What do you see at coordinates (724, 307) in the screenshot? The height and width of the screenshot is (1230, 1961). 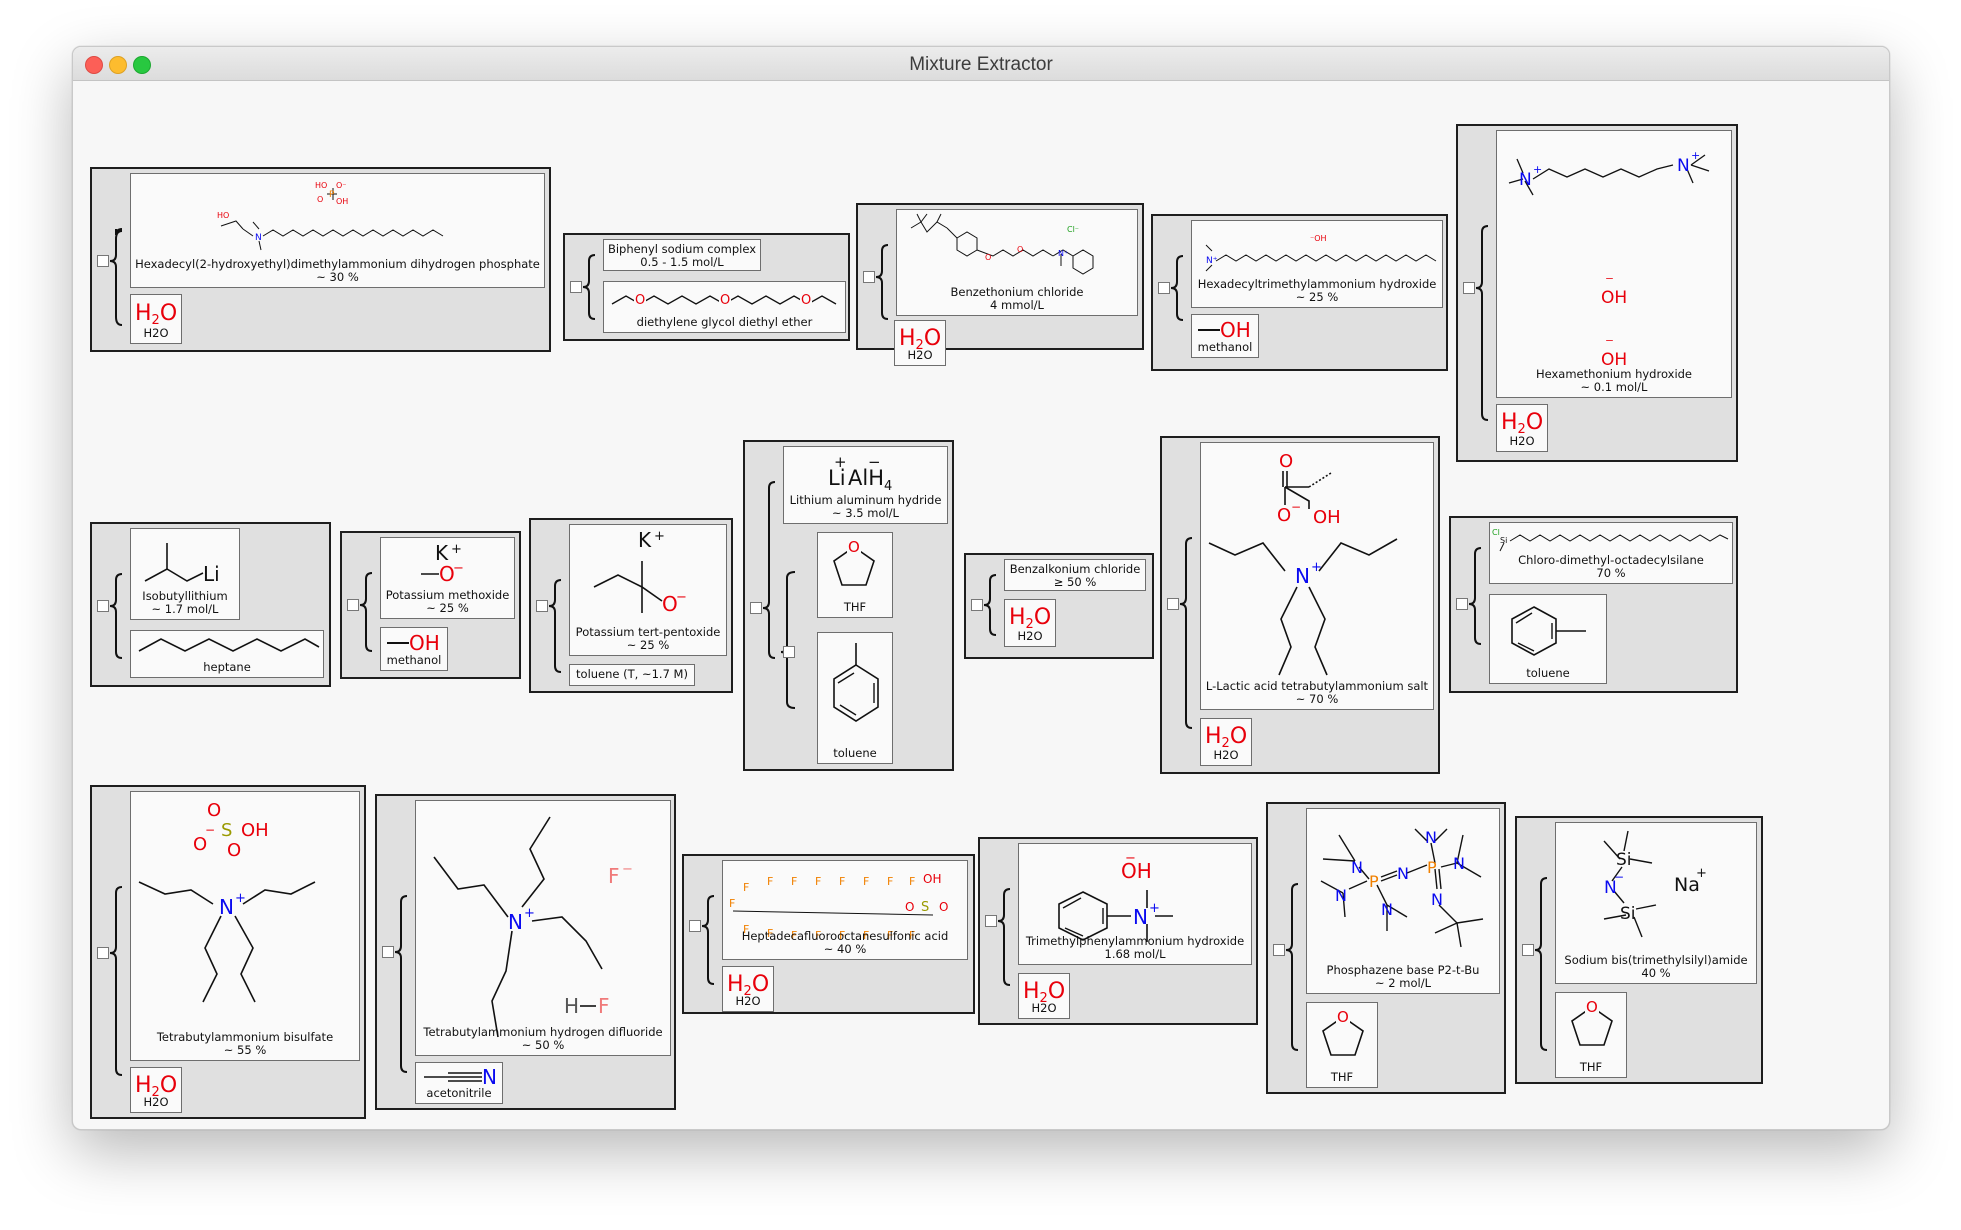 I see `component-box: O O O diethylene glycol diethyl ether` at bounding box center [724, 307].